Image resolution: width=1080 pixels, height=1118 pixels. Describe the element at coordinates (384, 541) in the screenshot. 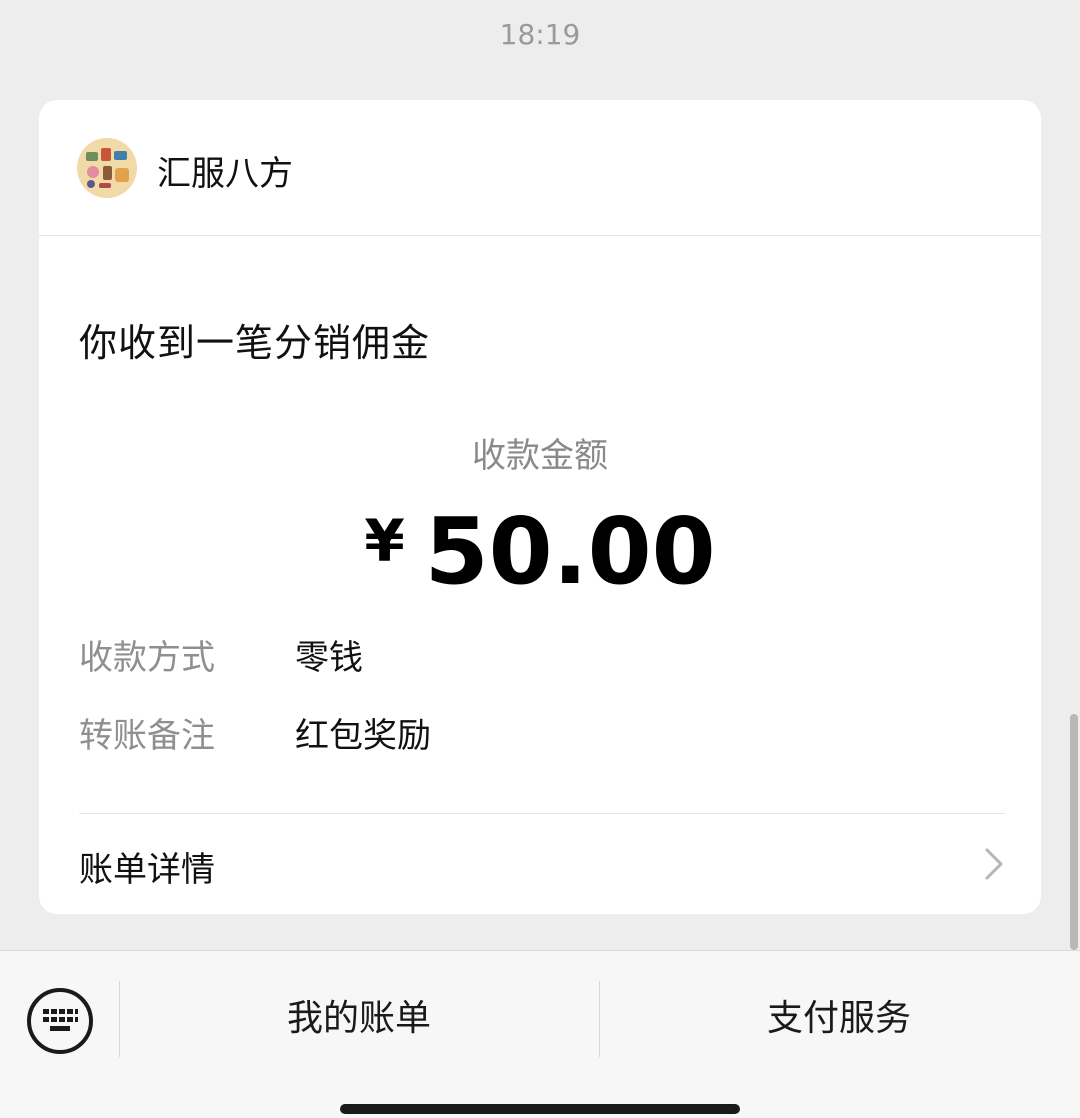

I see `currency-symbol: ¥` at that location.